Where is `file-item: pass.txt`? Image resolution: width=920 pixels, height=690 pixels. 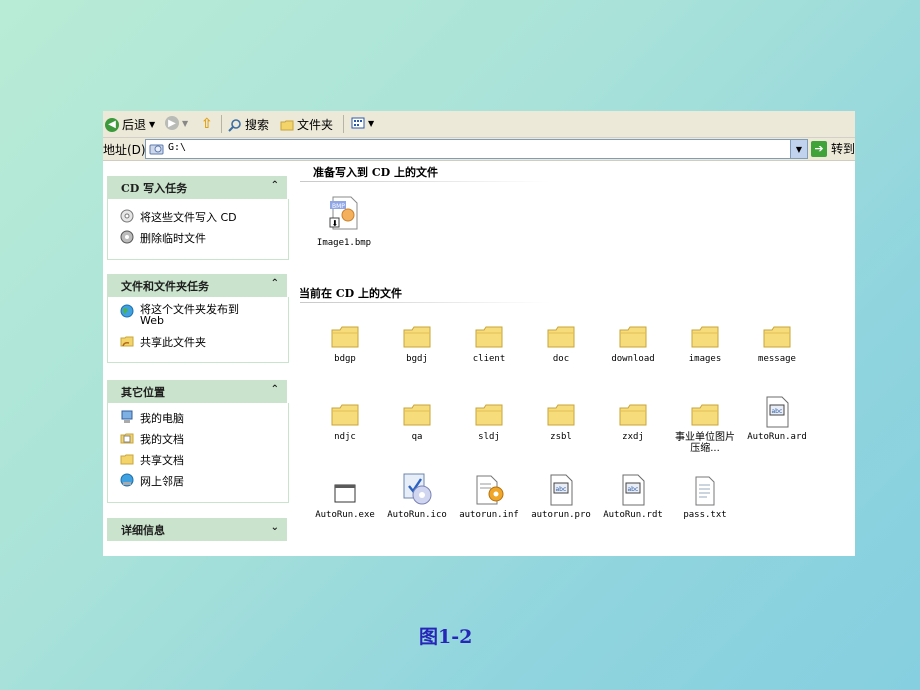
file-item: pass.txt is located at coordinates (705, 496).